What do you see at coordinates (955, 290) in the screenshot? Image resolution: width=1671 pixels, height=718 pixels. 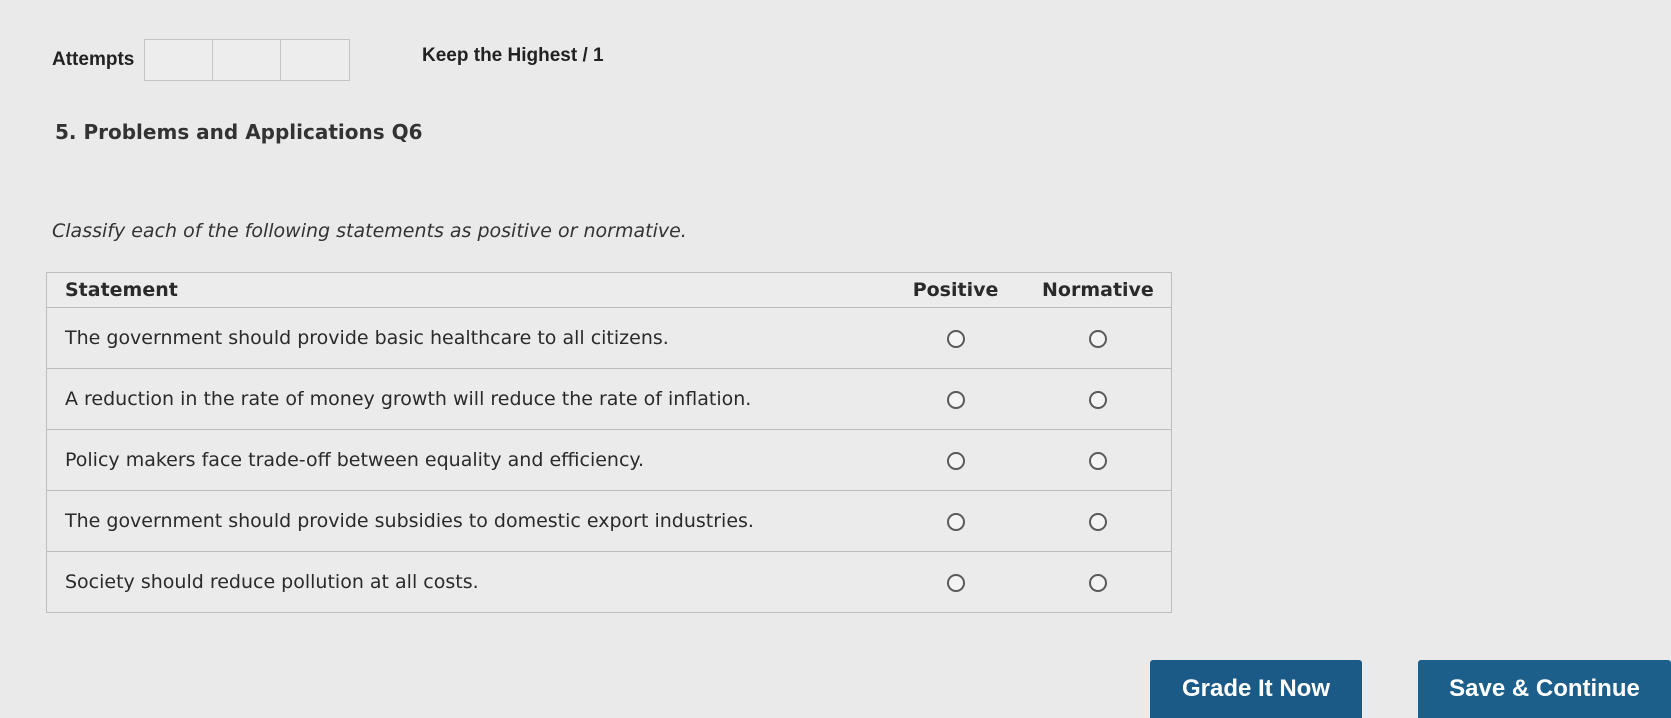 I see `positive-header: Positive` at bounding box center [955, 290].